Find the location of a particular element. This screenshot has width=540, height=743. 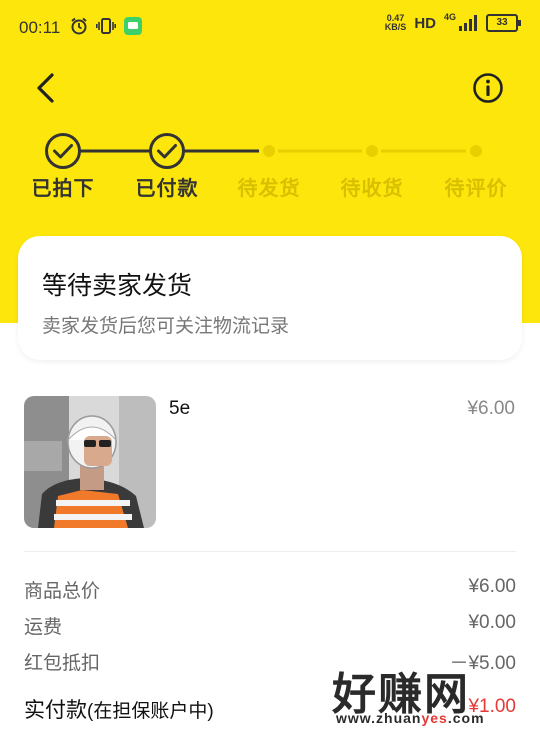

status-time: 00:11 is located at coordinates (40, 27).